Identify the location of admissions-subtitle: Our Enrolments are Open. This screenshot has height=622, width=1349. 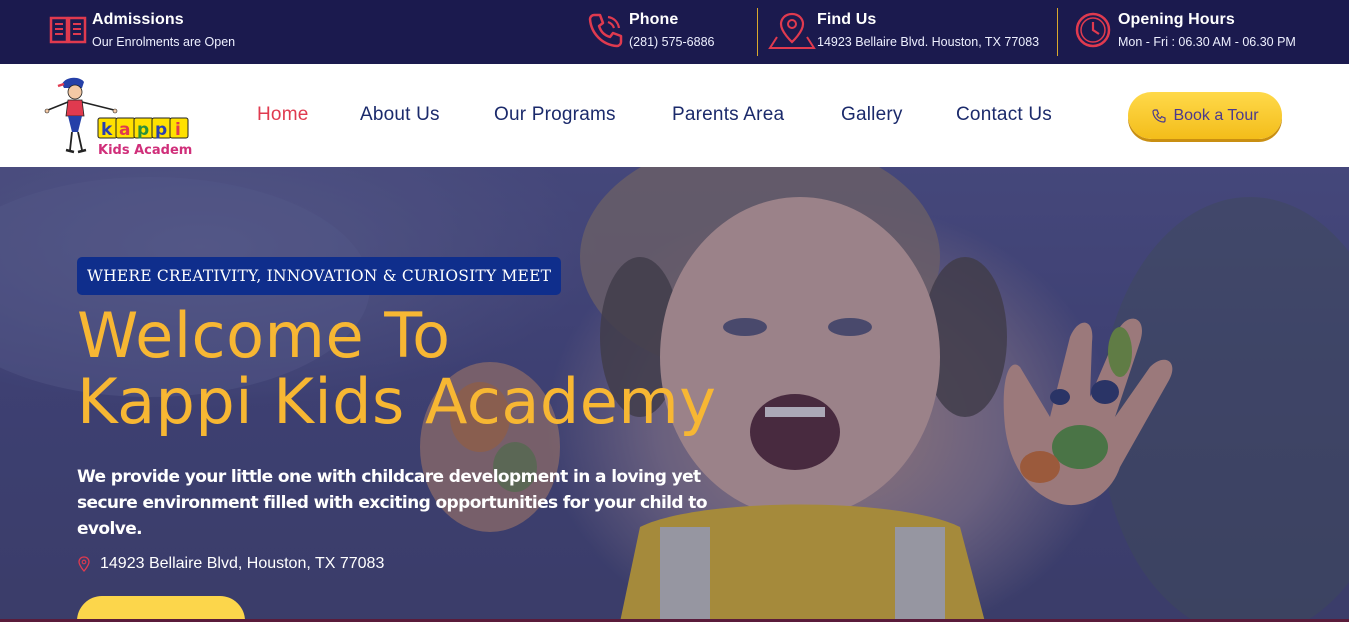
(164, 42).